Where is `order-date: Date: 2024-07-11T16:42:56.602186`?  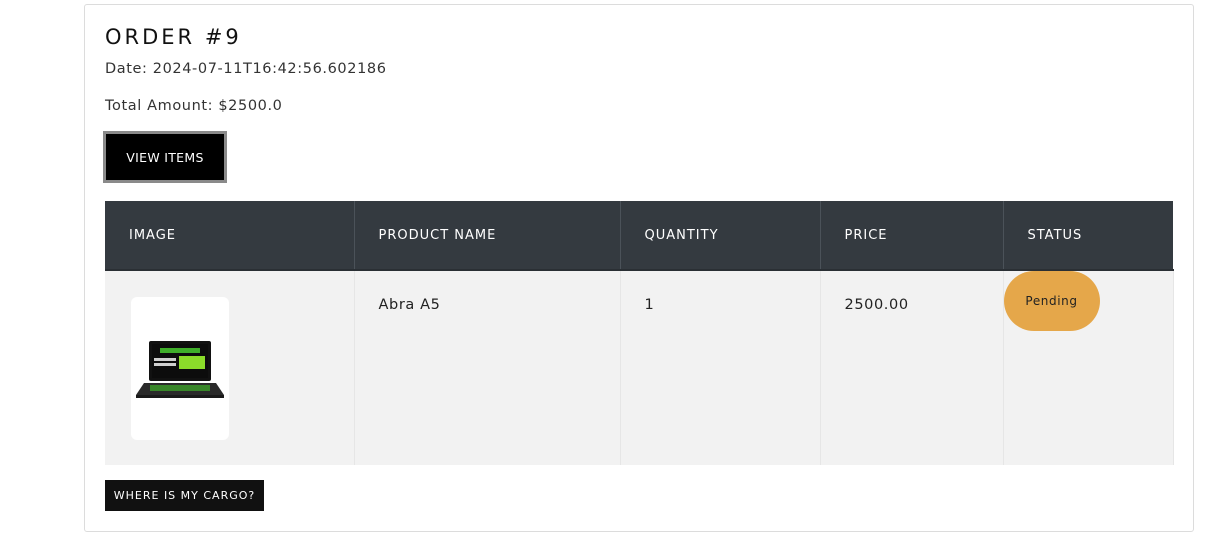 order-date: Date: 2024-07-11T16:42:56.602186 is located at coordinates (246, 69).